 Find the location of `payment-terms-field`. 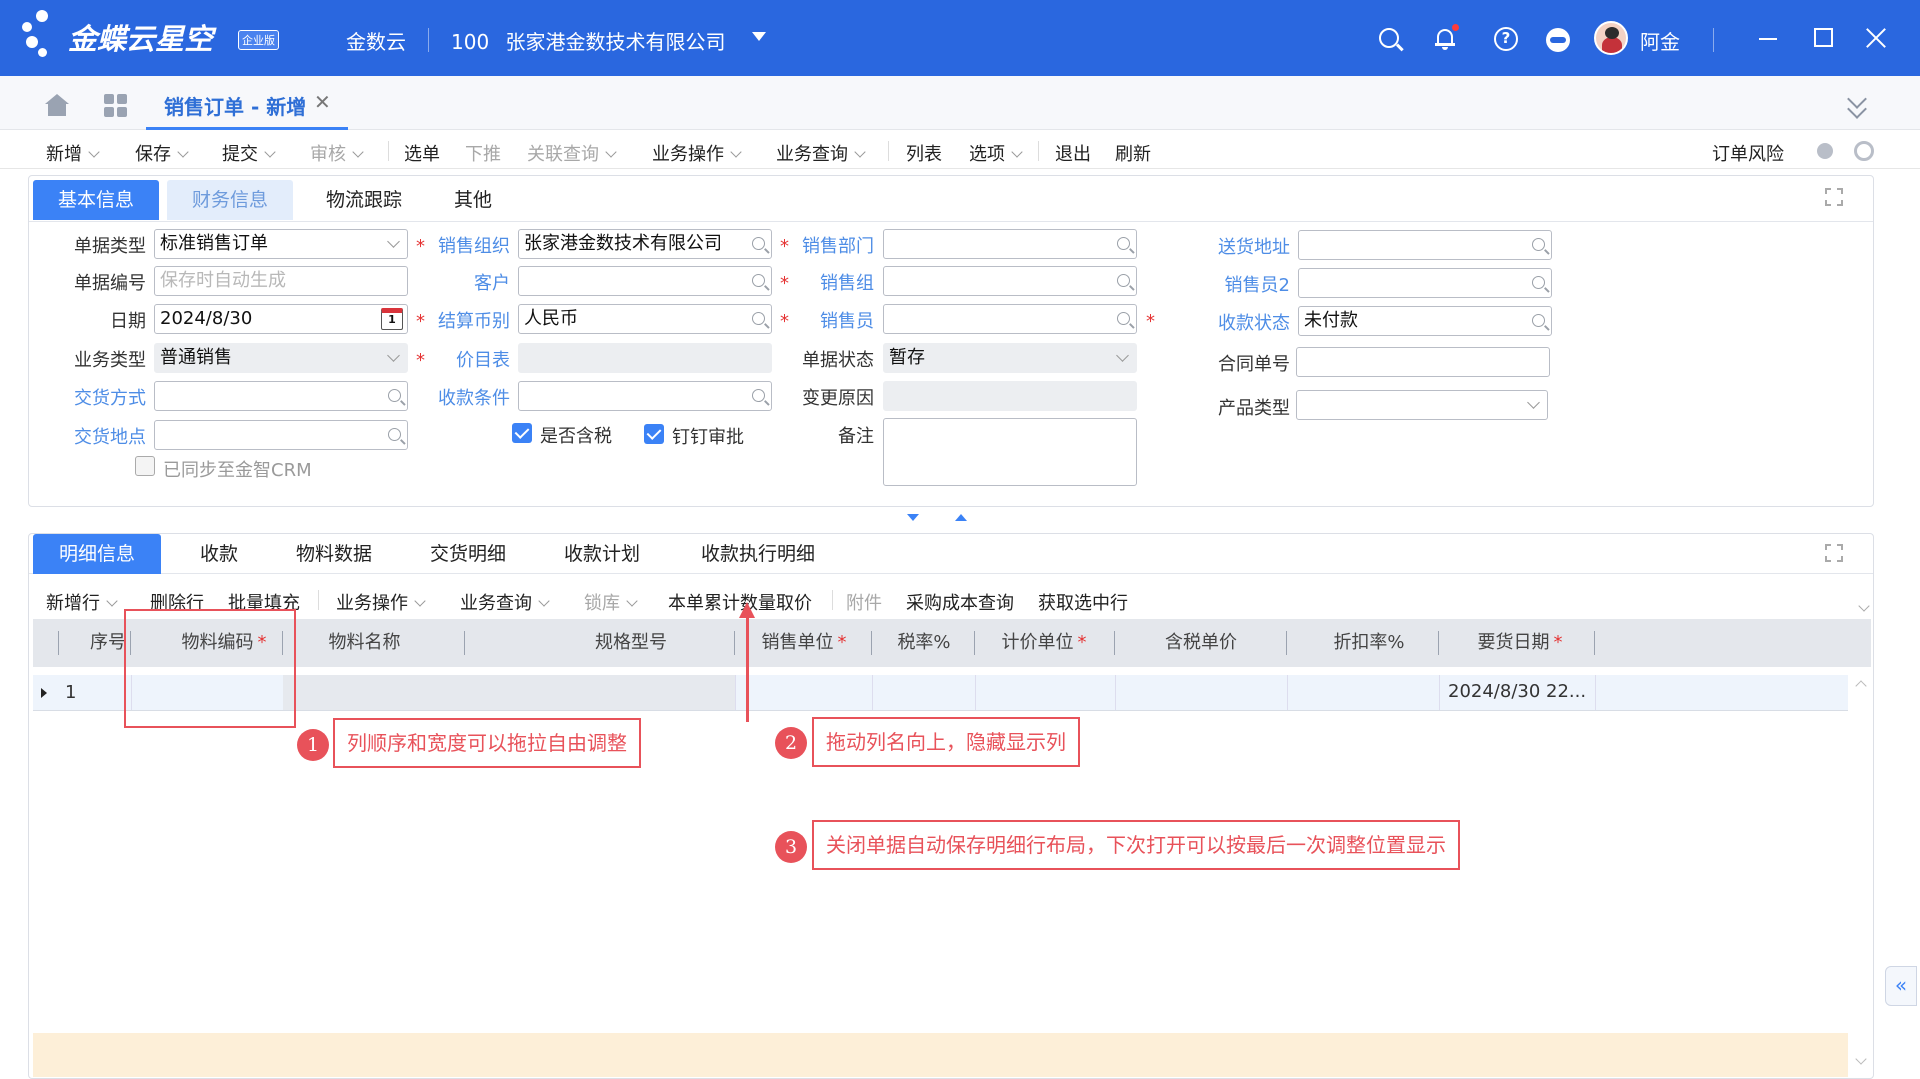

payment-terms-field is located at coordinates (645, 396).